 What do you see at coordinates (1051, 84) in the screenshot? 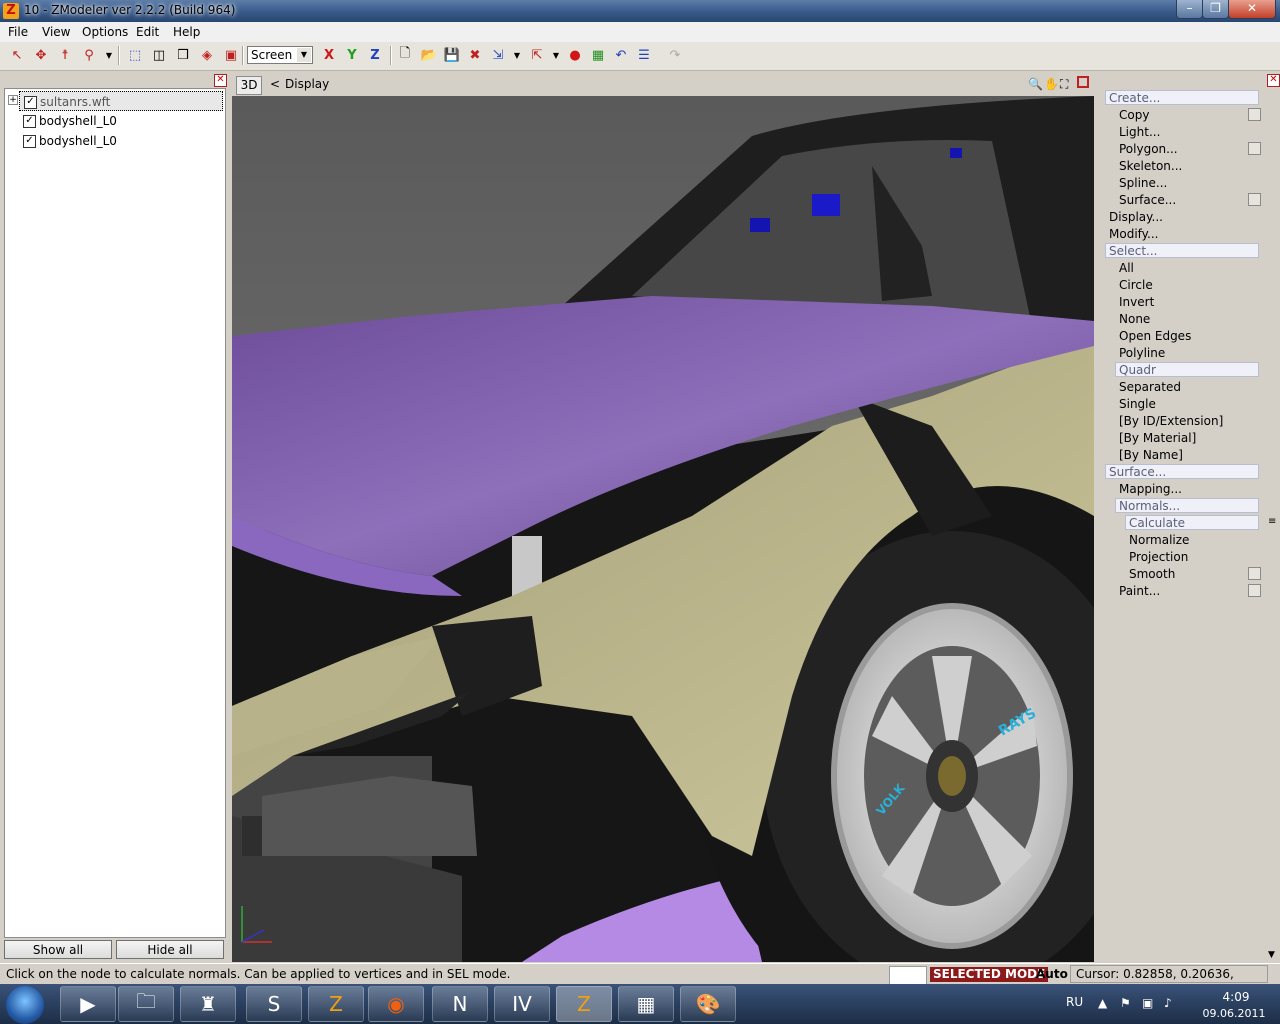
I see `pan-hand-icon: ✋` at bounding box center [1051, 84].